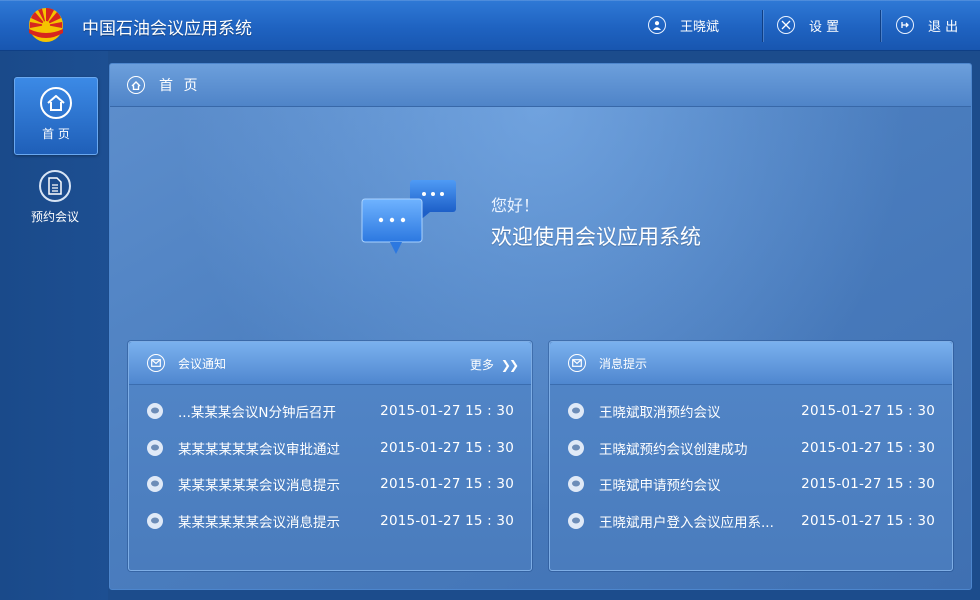 This screenshot has width=980, height=600. I want to click on panel-header: 消息提示, so click(751, 363).